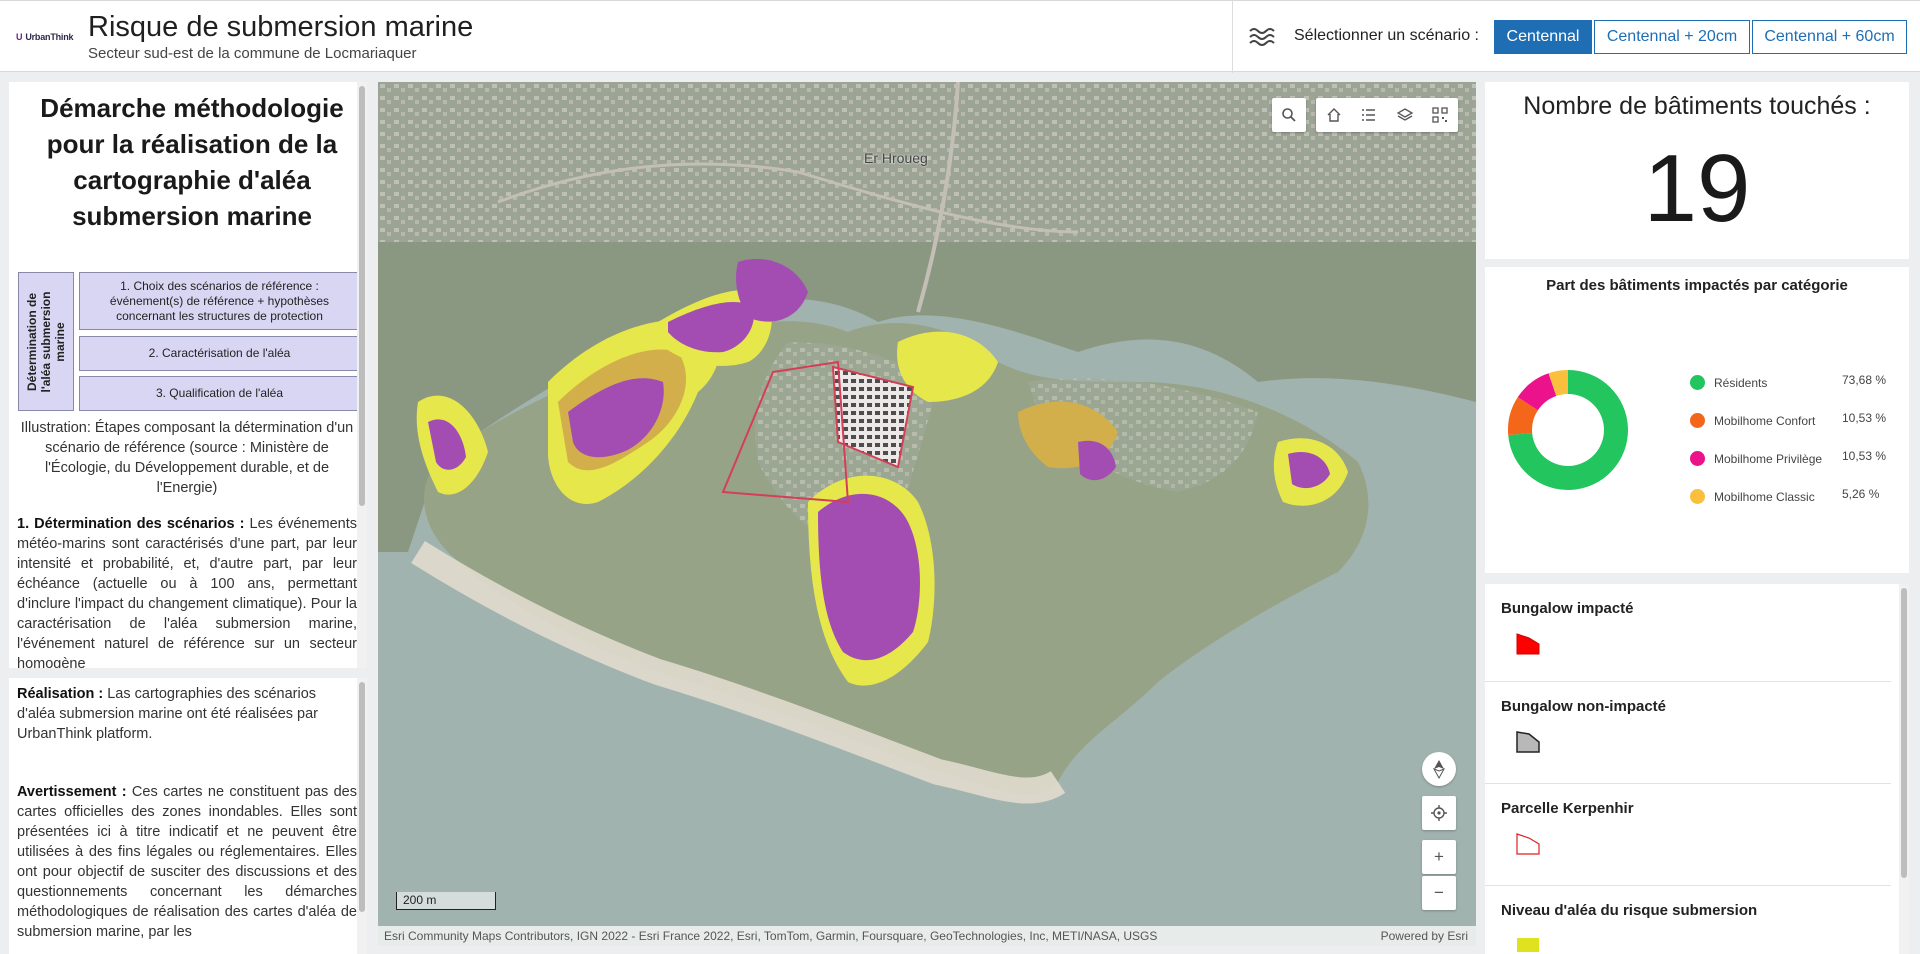  I want to click on home-icon, so click(1334, 115).